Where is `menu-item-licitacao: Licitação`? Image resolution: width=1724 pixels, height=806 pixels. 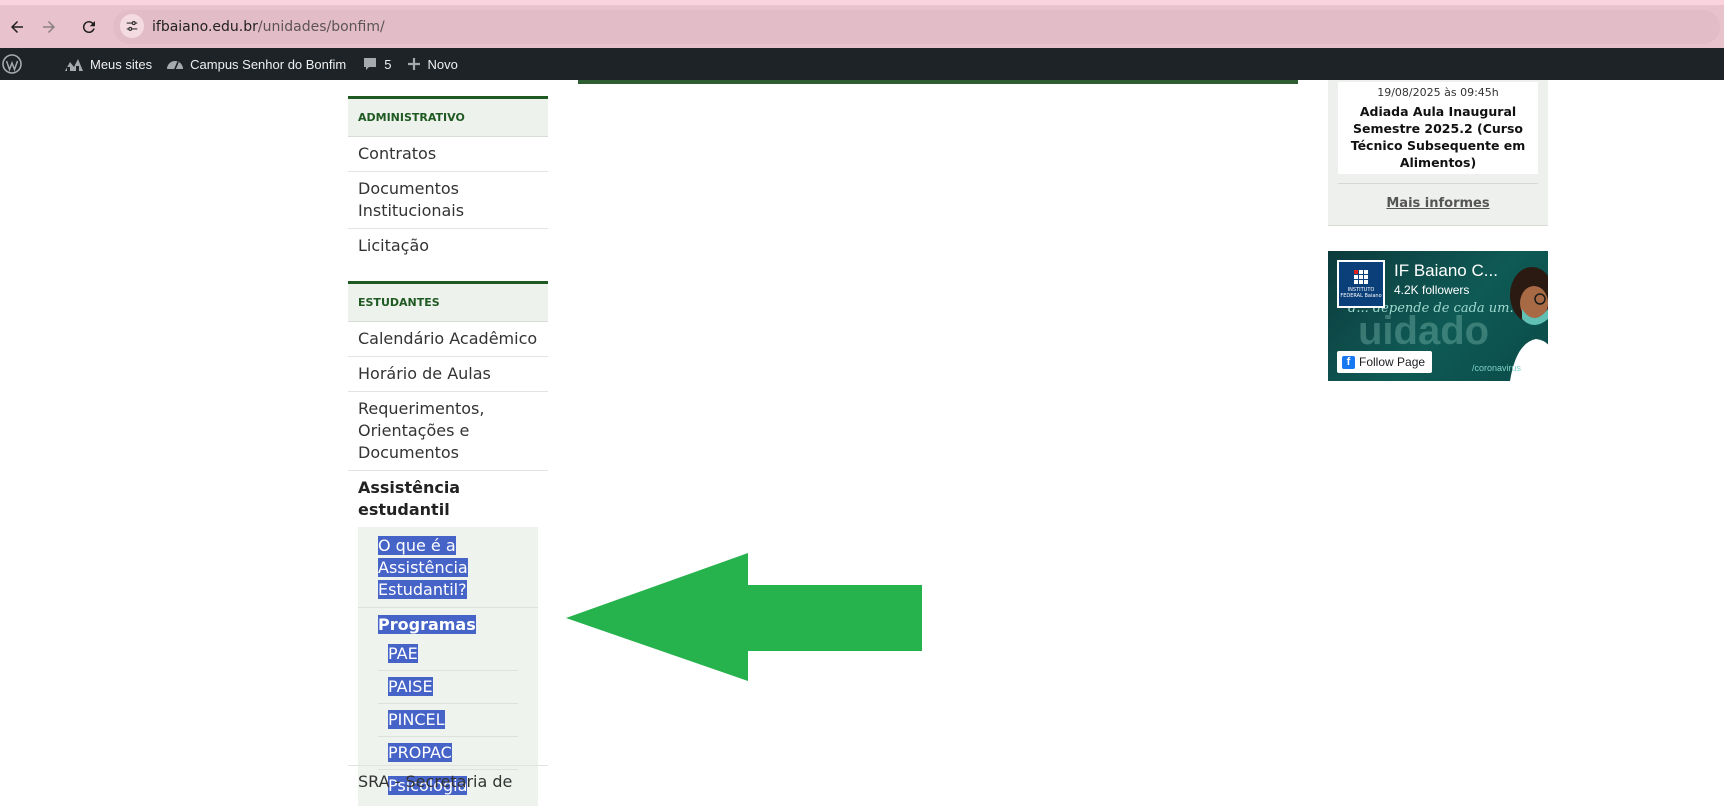
menu-item-licitacao: Licitação is located at coordinates (448, 246).